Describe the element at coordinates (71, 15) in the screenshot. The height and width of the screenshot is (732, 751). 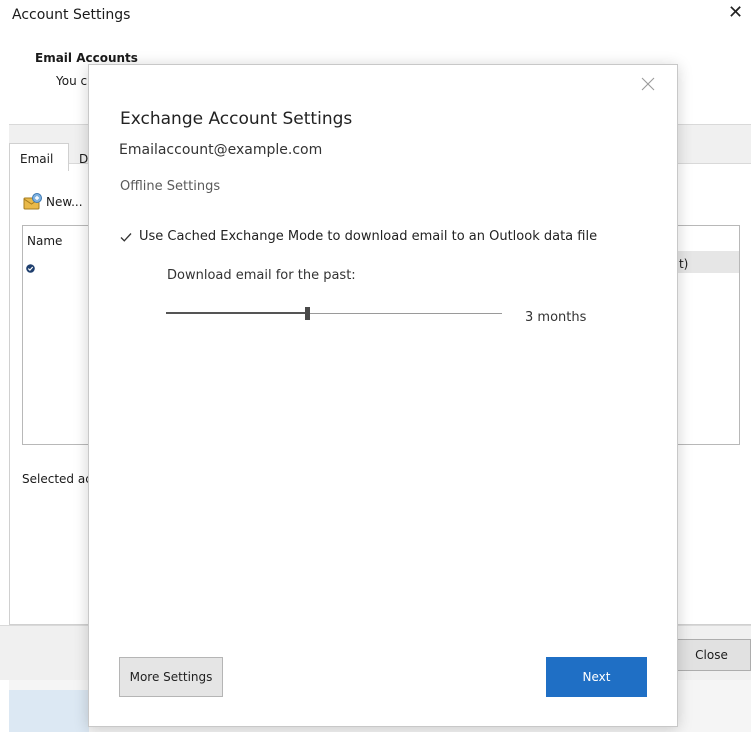
I see `window-title: Account Settings` at that location.